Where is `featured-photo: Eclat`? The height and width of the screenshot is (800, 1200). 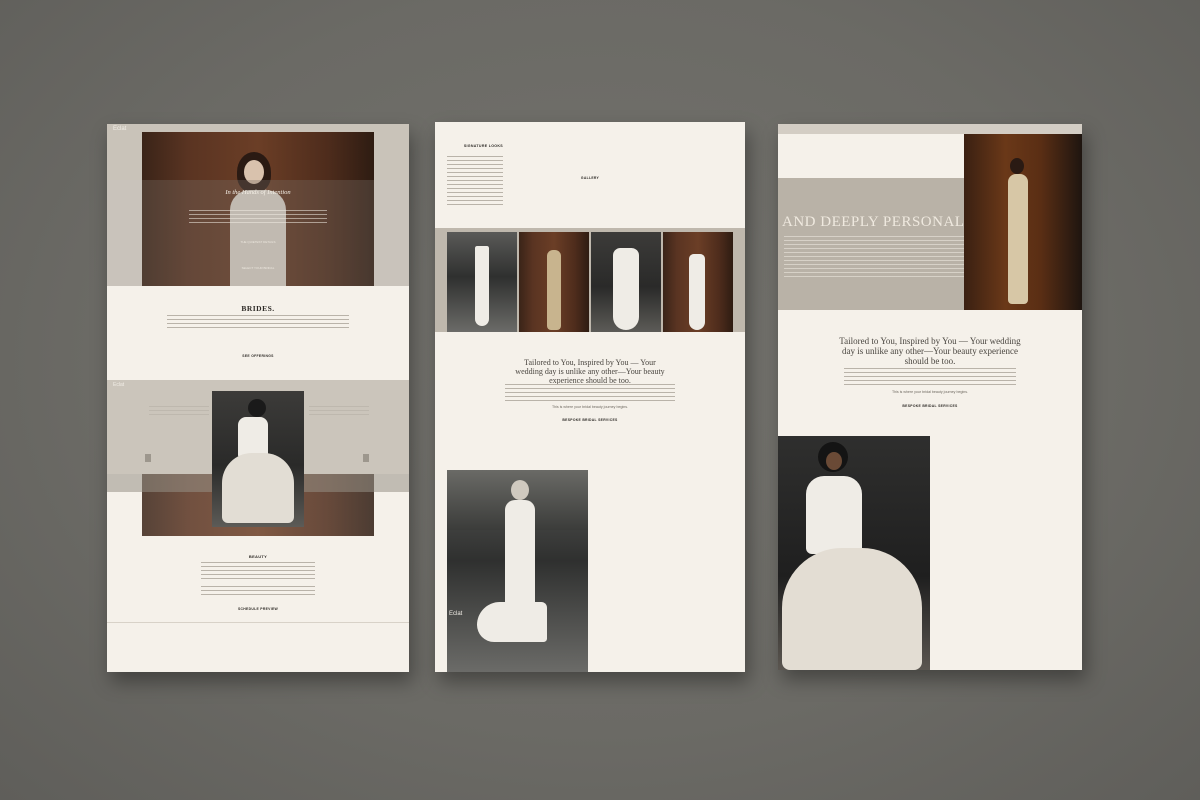 featured-photo: Eclat is located at coordinates (517, 571).